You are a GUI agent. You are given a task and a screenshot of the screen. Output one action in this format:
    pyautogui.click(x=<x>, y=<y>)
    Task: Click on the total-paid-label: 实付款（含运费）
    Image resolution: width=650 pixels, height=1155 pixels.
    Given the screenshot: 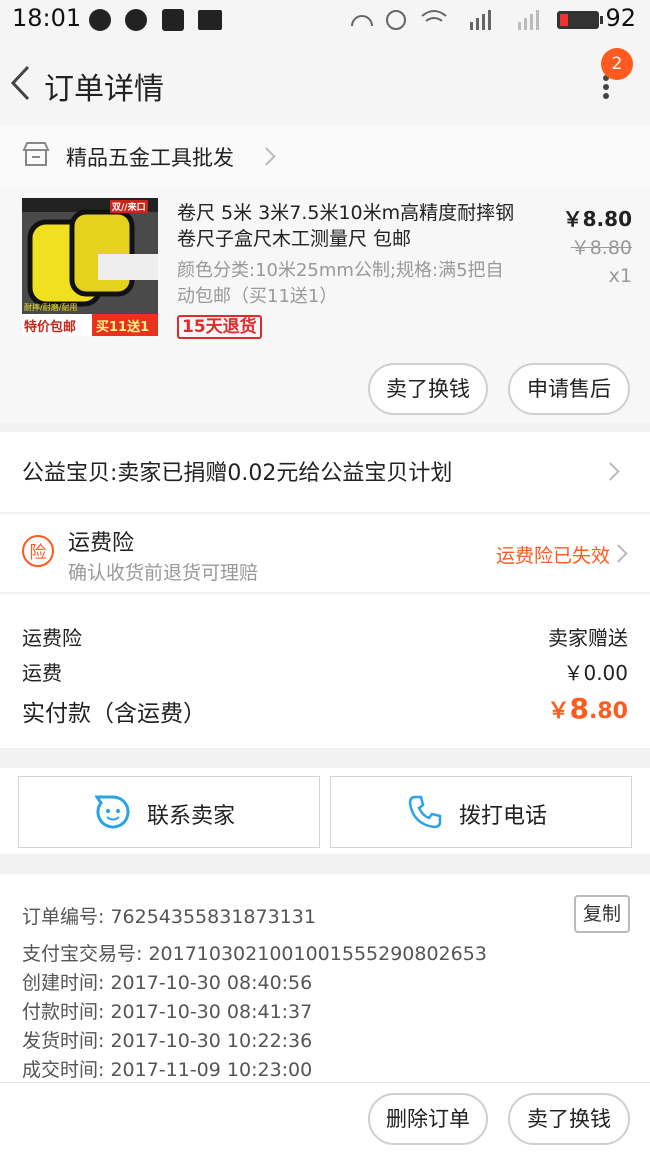 What is the action you would take?
    pyautogui.click(x=114, y=714)
    